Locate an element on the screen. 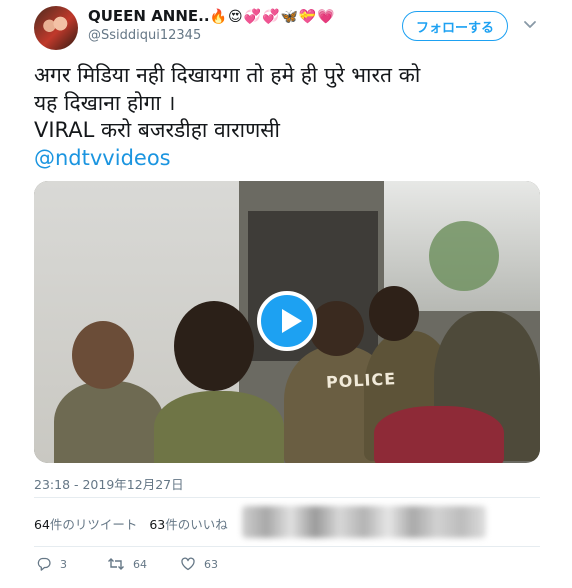 The width and height of the screenshot is (572, 588). retweets-count: 64 is located at coordinates (42, 524).